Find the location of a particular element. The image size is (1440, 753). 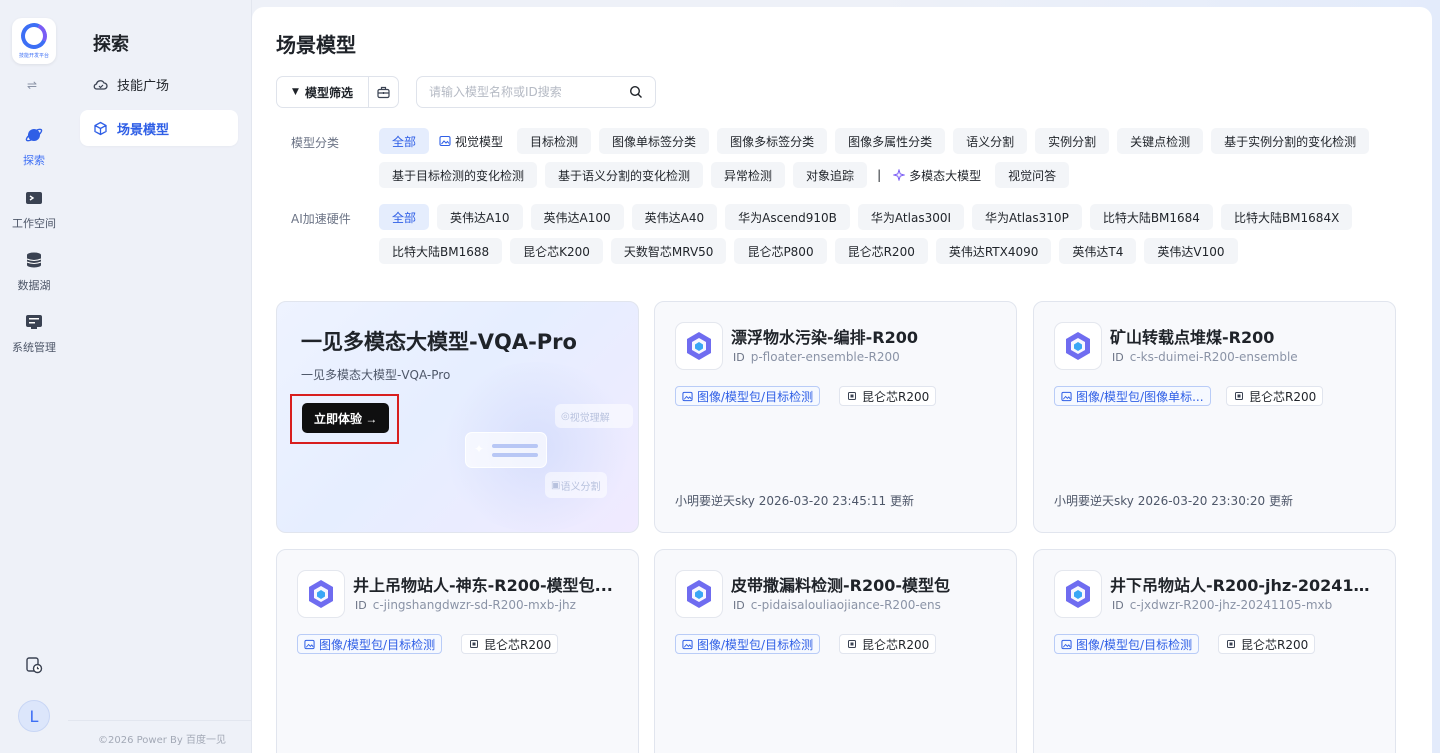

category-tag: 图像单标签分类 is located at coordinates (654, 141).